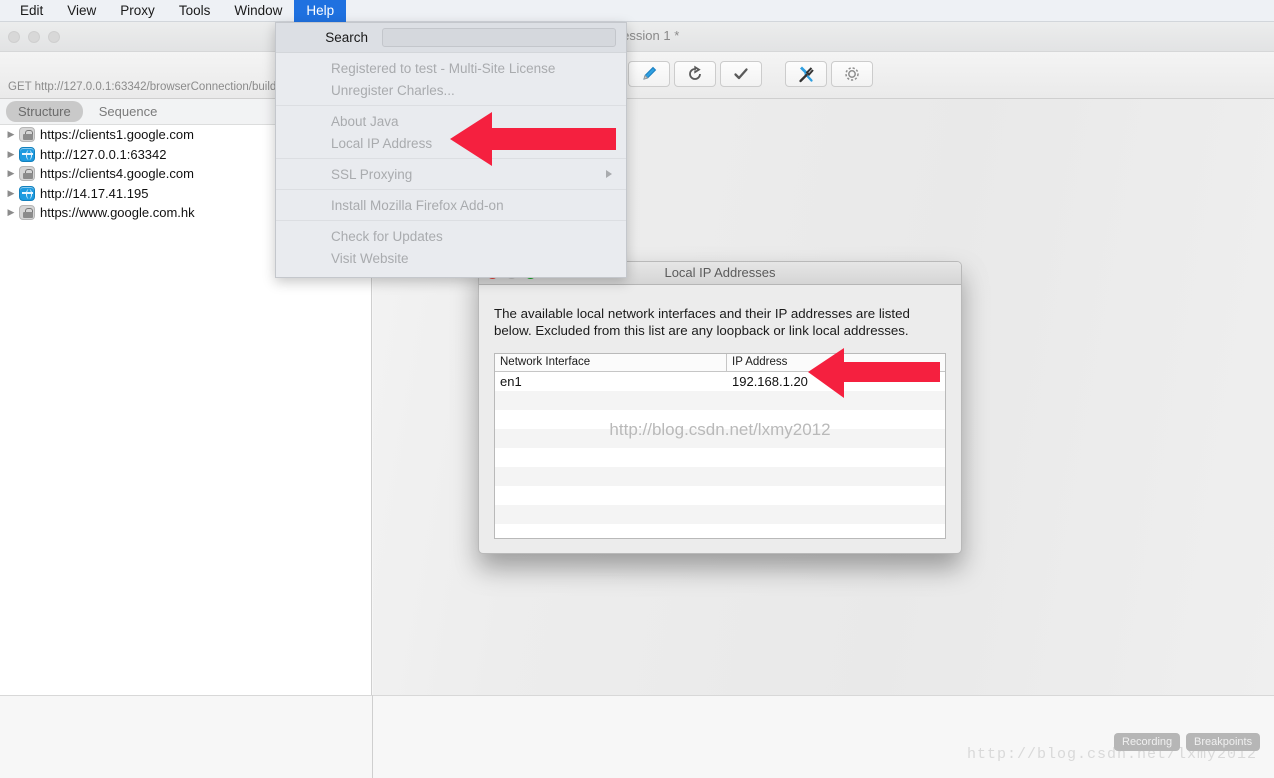 The image size is (1274, 778). What do you see at coordinates (637, 11) in the screenshot?
I see `menu-bar: Edit View Proxy Tools Window Help` at bounding box center [637, 11].